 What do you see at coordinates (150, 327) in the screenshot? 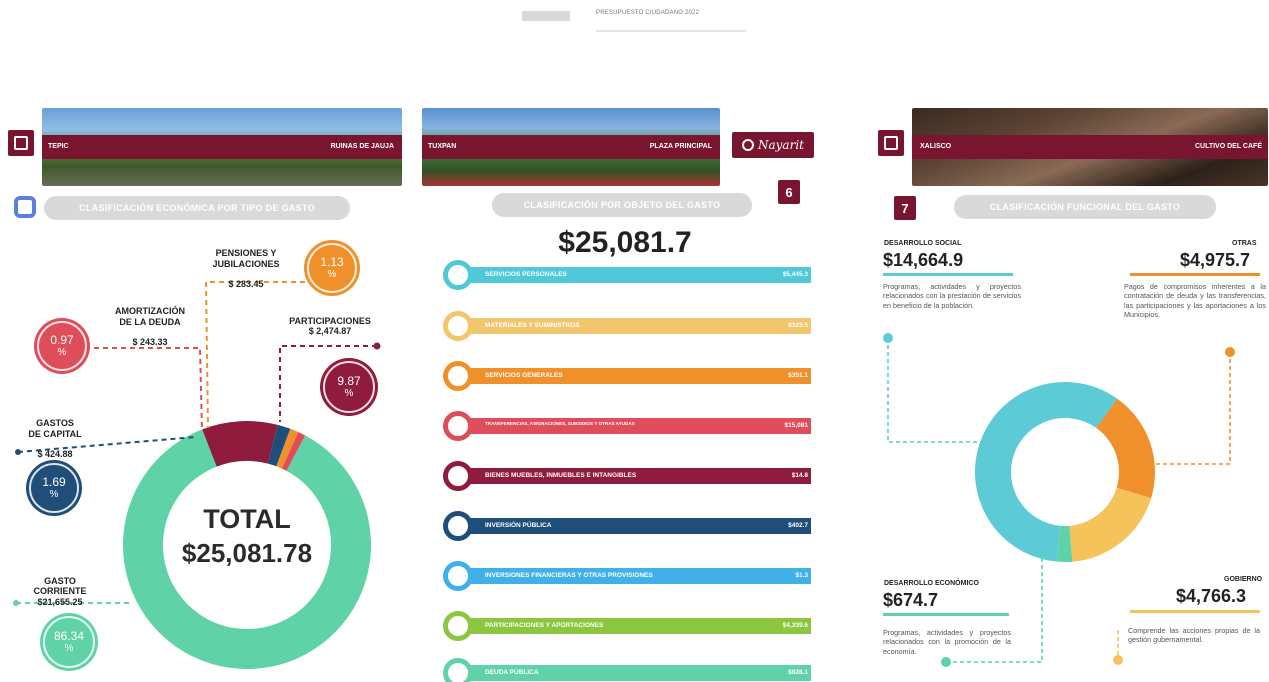
I see `label-amortizacion: AMORTIZACIÓN DE LA DEUDA $ 243.33` at bounding box center [150, 327].